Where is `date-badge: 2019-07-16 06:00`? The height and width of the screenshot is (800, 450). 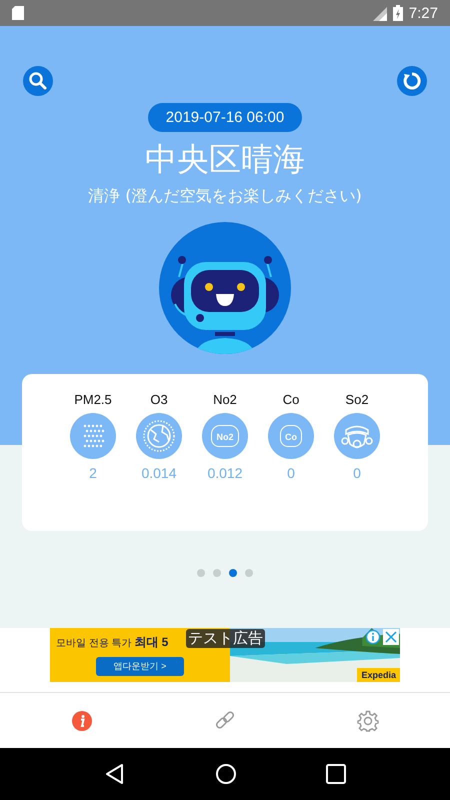
date-badge: 2019-07-16 06:00 is located at coordinates (225, 117).